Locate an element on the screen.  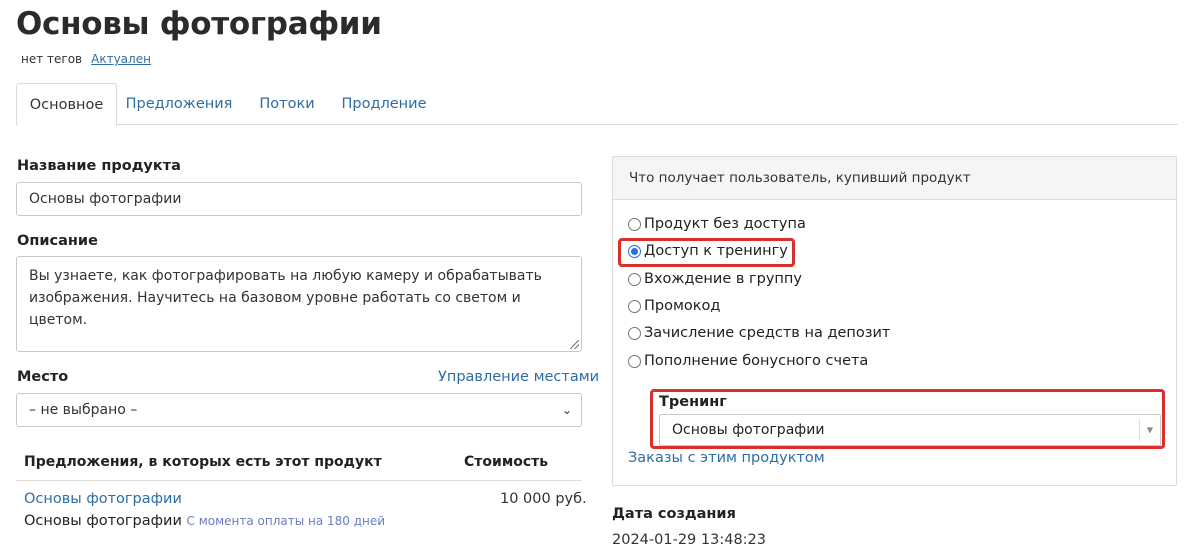
tab-bar: Основное Предложения Потоки Продление is located at coordinates (597, 104).